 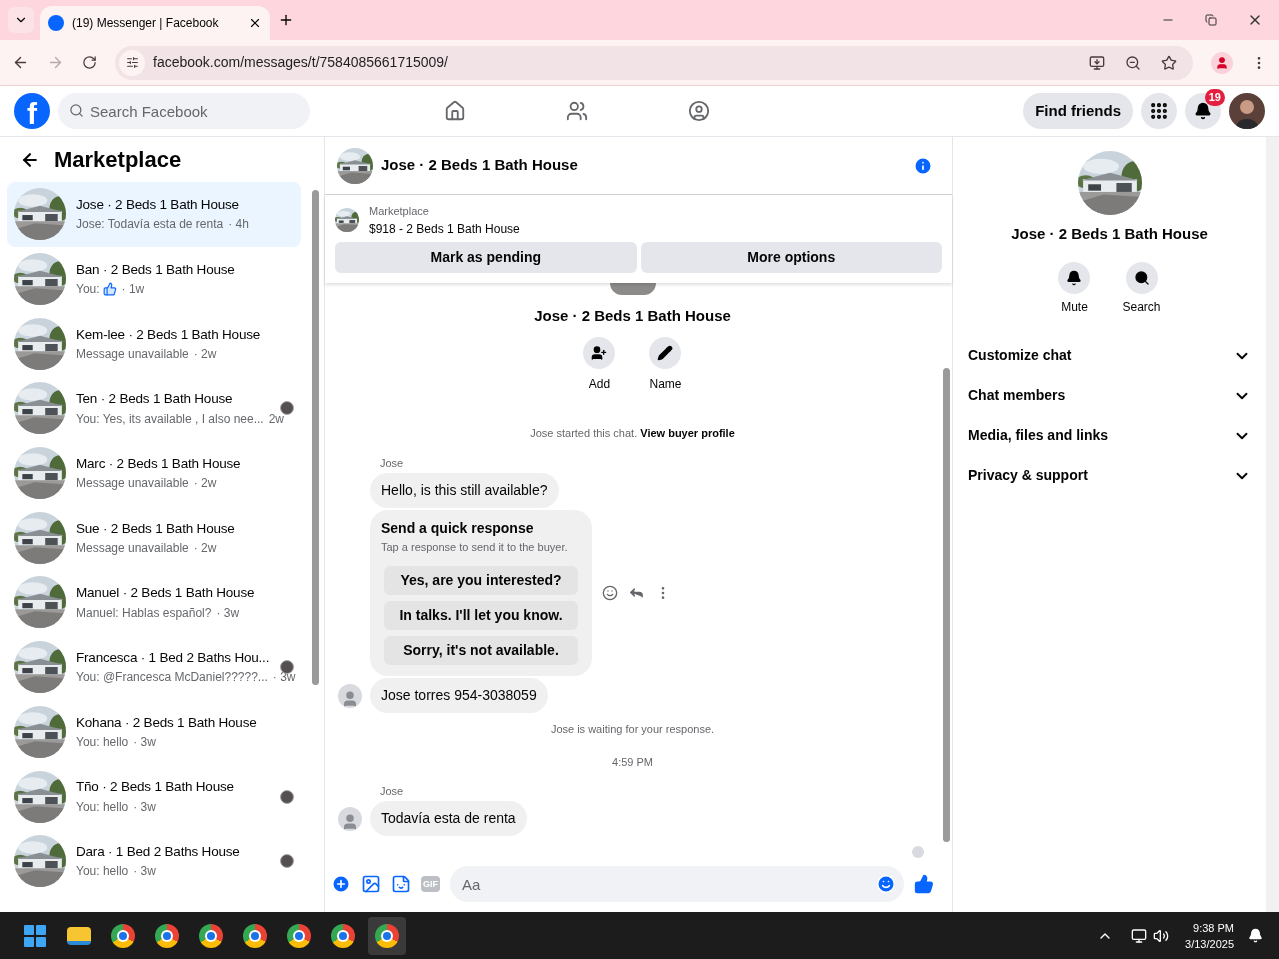 I want to click on network-icon, so click(x=1139, y=935).